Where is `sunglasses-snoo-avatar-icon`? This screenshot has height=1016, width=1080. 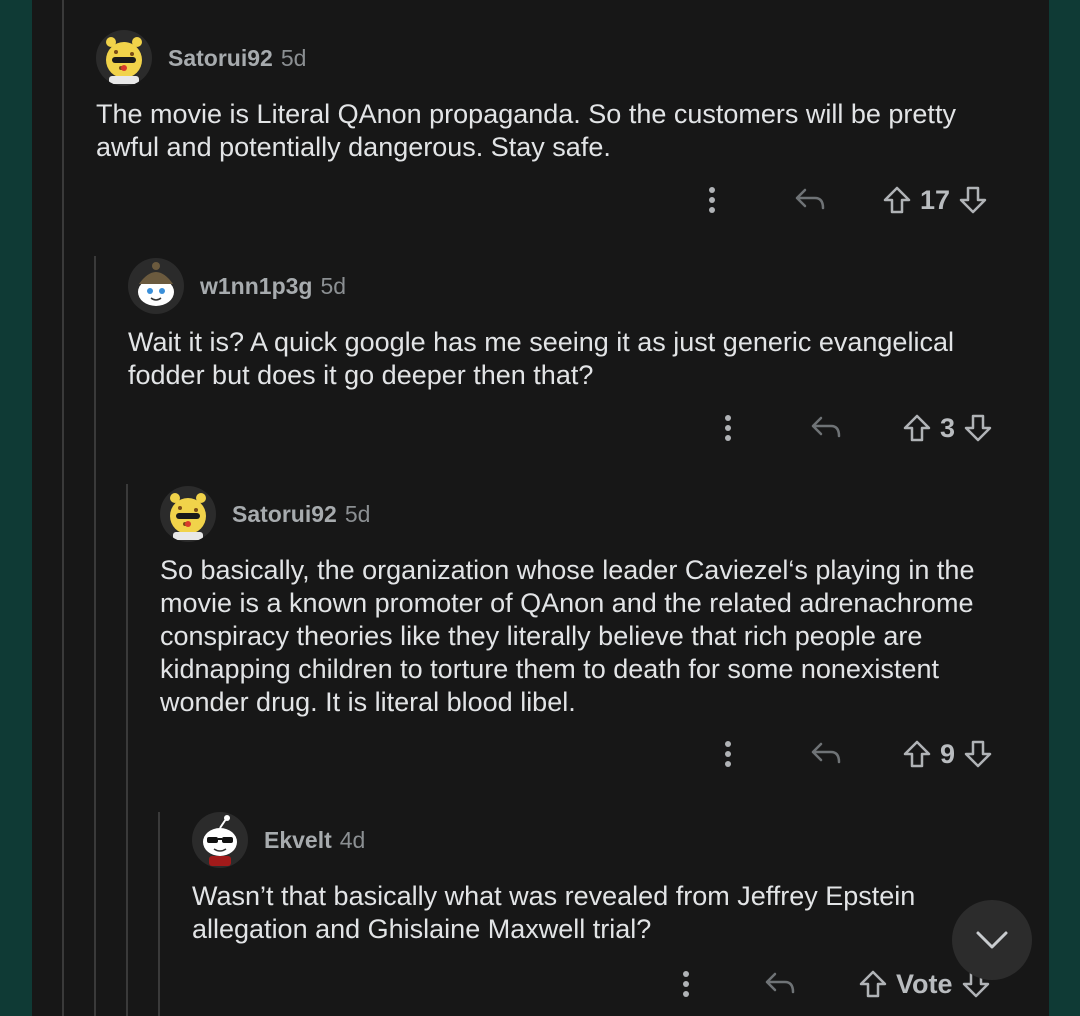
sunglasses-snoo-avatar-icon is located at coordinates (220, 840).